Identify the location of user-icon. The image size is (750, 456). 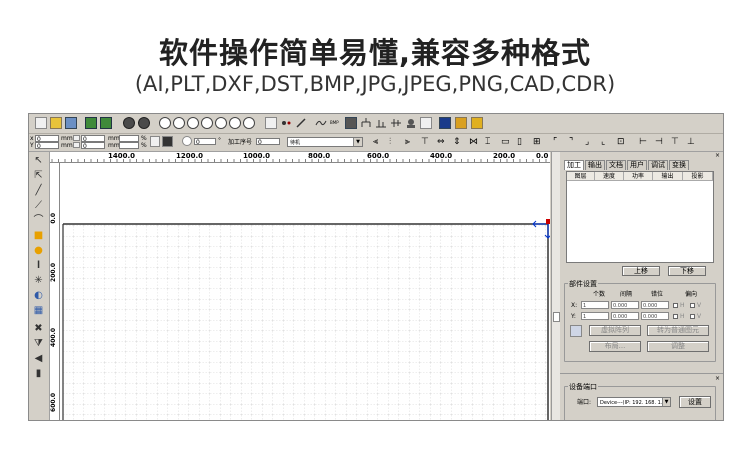
(411, 123).